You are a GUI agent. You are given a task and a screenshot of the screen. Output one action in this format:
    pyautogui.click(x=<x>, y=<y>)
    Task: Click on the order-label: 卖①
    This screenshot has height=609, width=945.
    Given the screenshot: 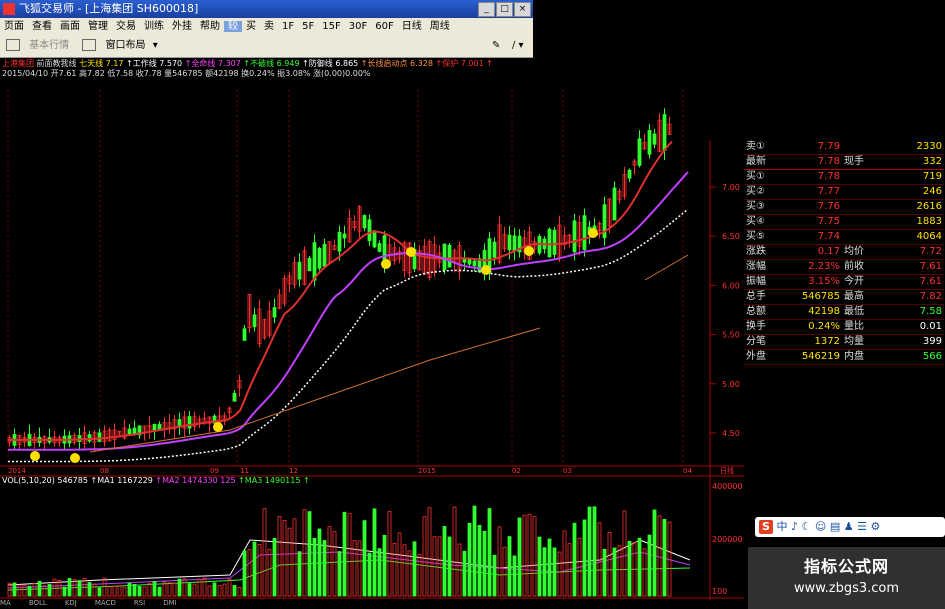 What is the action you would take?
    pyautogui.click(x=755, y=146)
    